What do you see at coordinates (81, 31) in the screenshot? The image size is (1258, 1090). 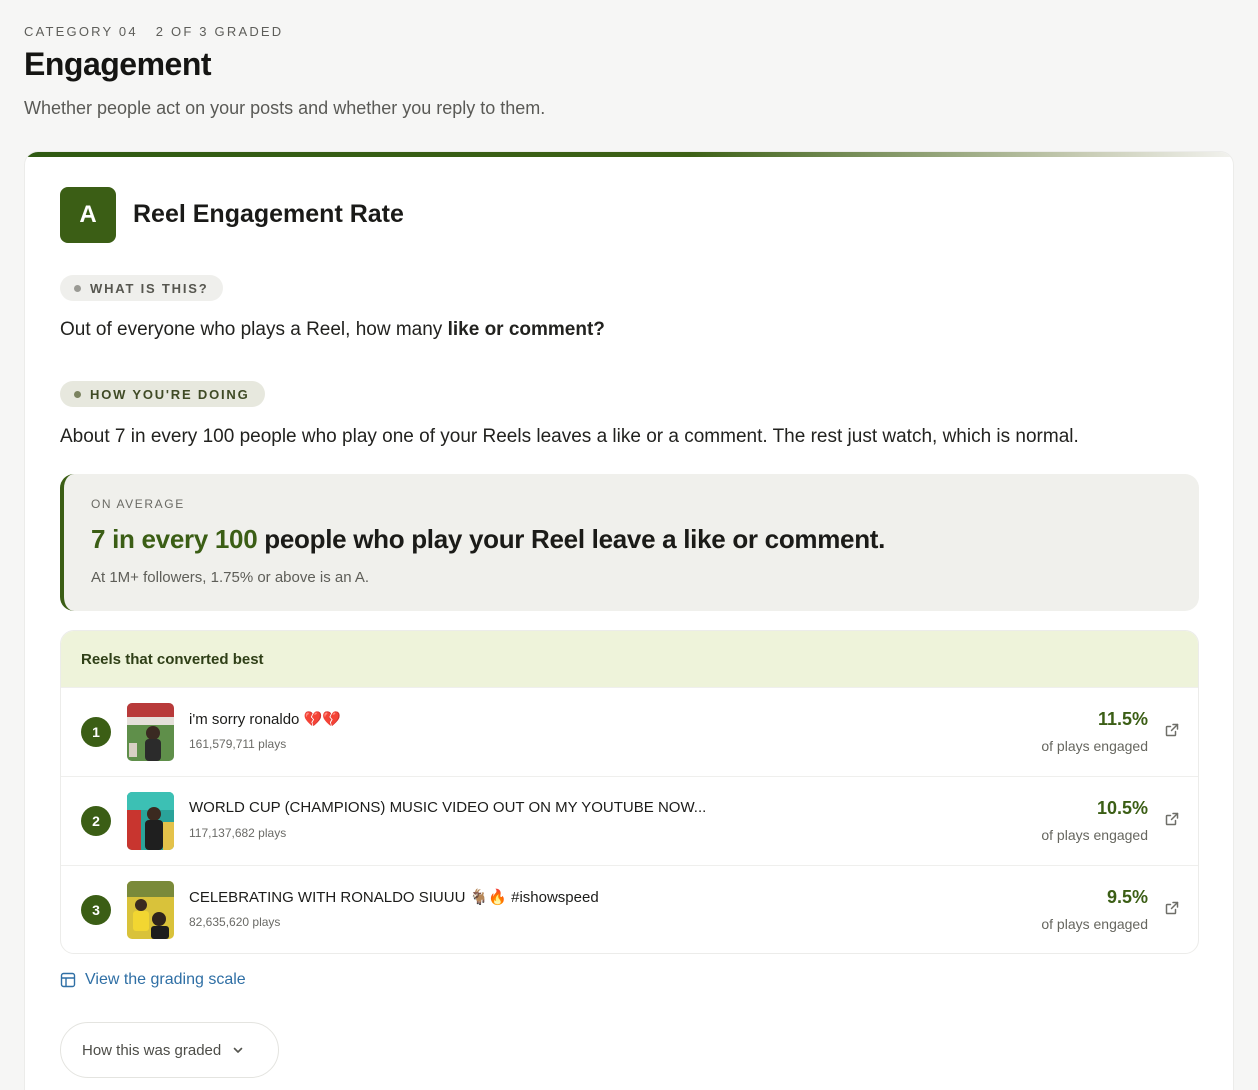 I see `category-label: CATEGORY 04` at bounding box center [81, 31].